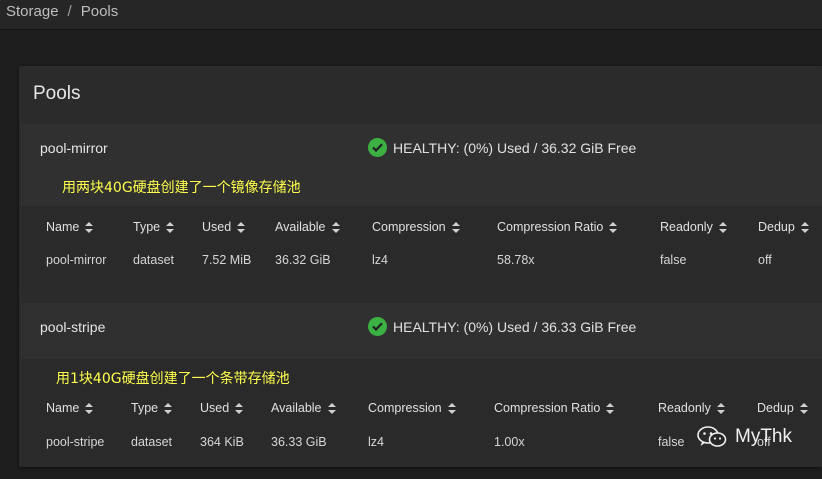 Image resolution: width=822 pixels, height=479 pixels. I want to click on top-bar: Storage / Pools, so click(411, 15).